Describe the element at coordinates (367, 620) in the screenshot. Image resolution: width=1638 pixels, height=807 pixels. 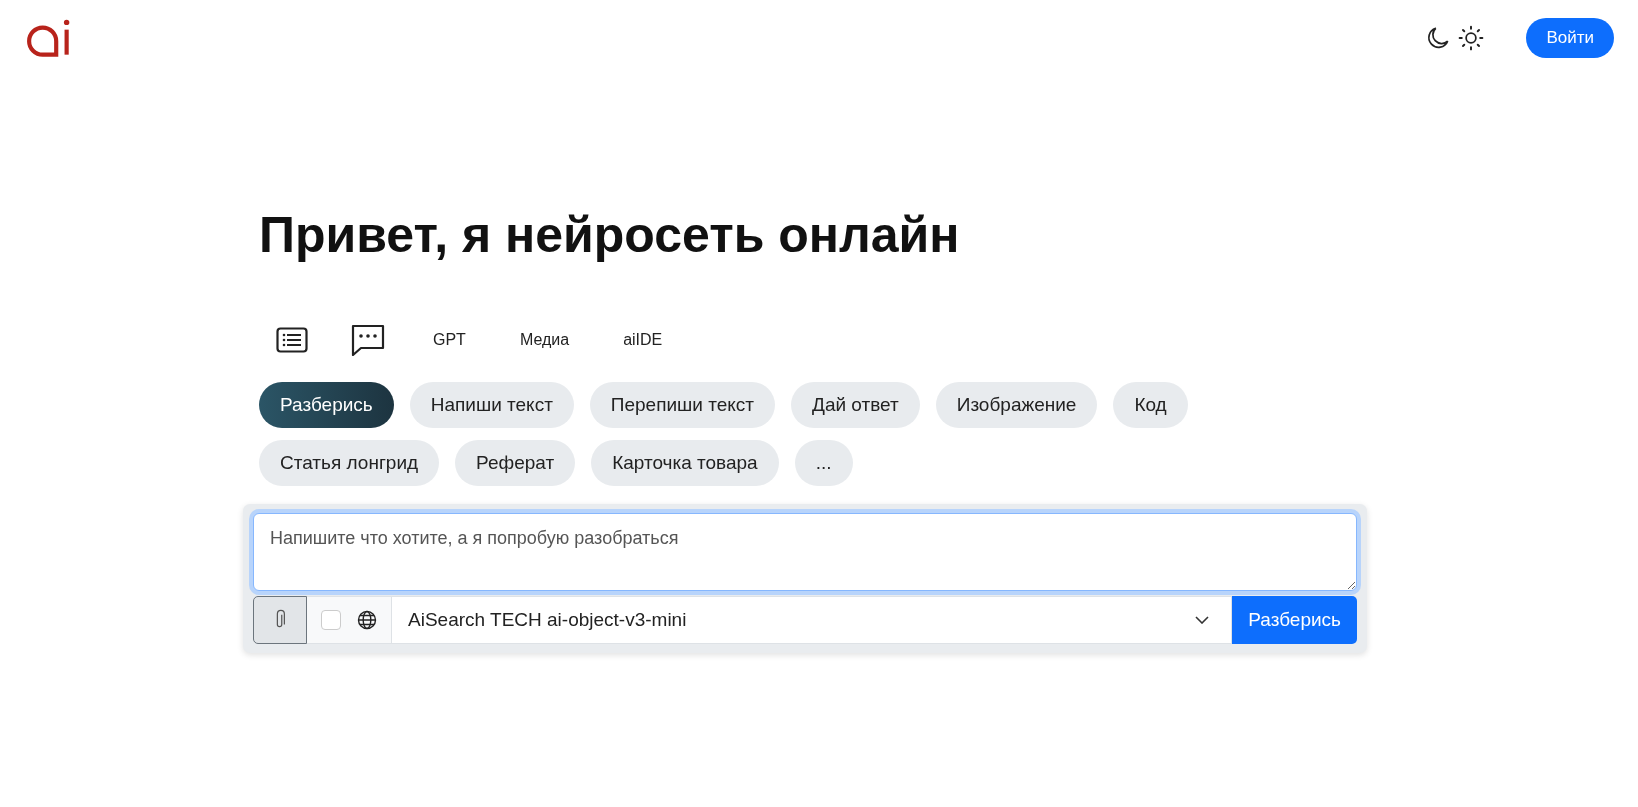
I see `globe-icon` at that location.